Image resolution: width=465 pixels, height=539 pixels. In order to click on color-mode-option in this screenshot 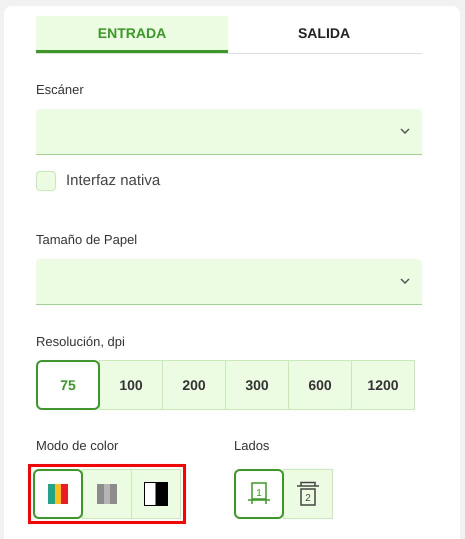, I will do `click(58, 493)`.